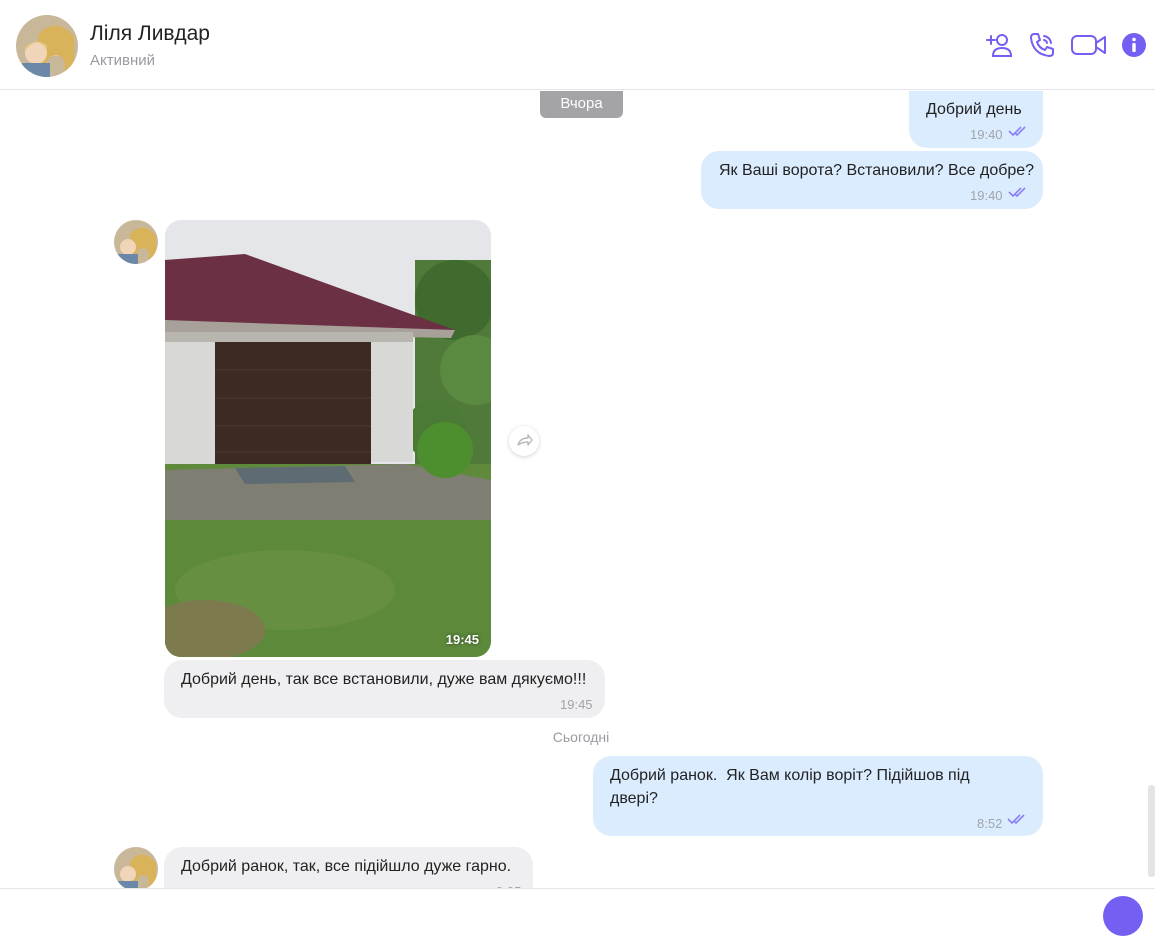 The width and height of the screenshot is (1155, 936). What do you see at coordinates (1089, 45) in the screenshot?
I see `video-call-icon` at bounding box center [1089, 45].